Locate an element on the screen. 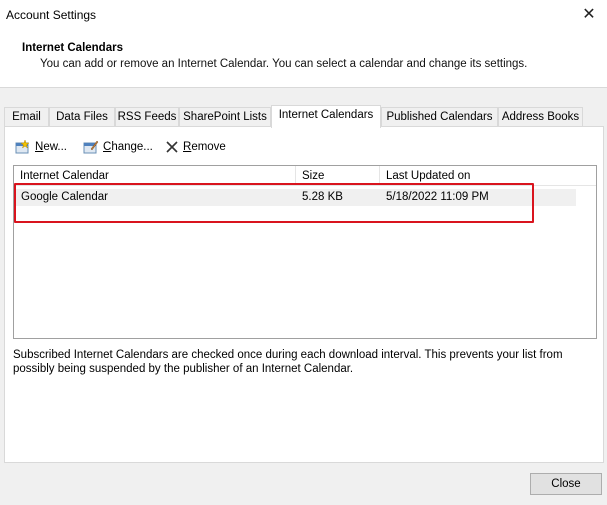 This screenshot has width=607, height=505. section-title: Internet Calendars is located at coordinates (72, 48).